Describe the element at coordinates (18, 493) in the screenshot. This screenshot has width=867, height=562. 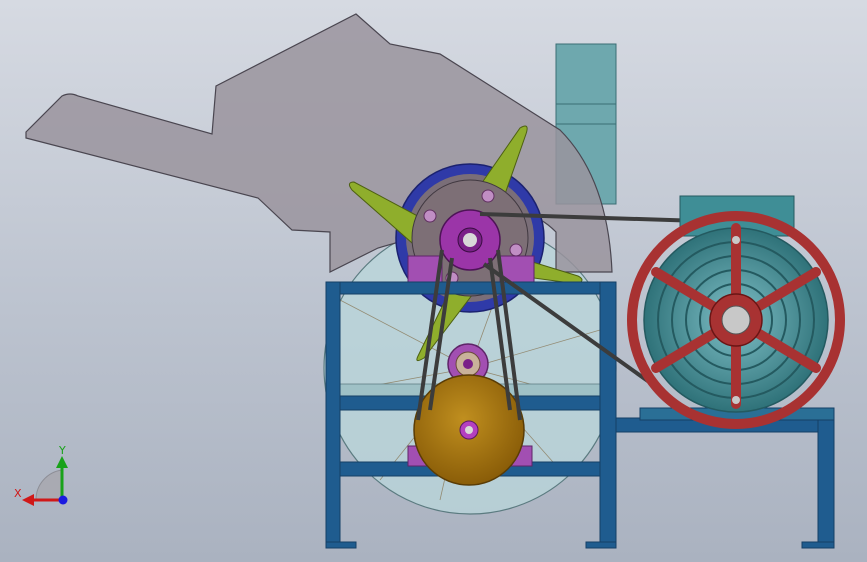
I see `triad-x-label: X` at that location.